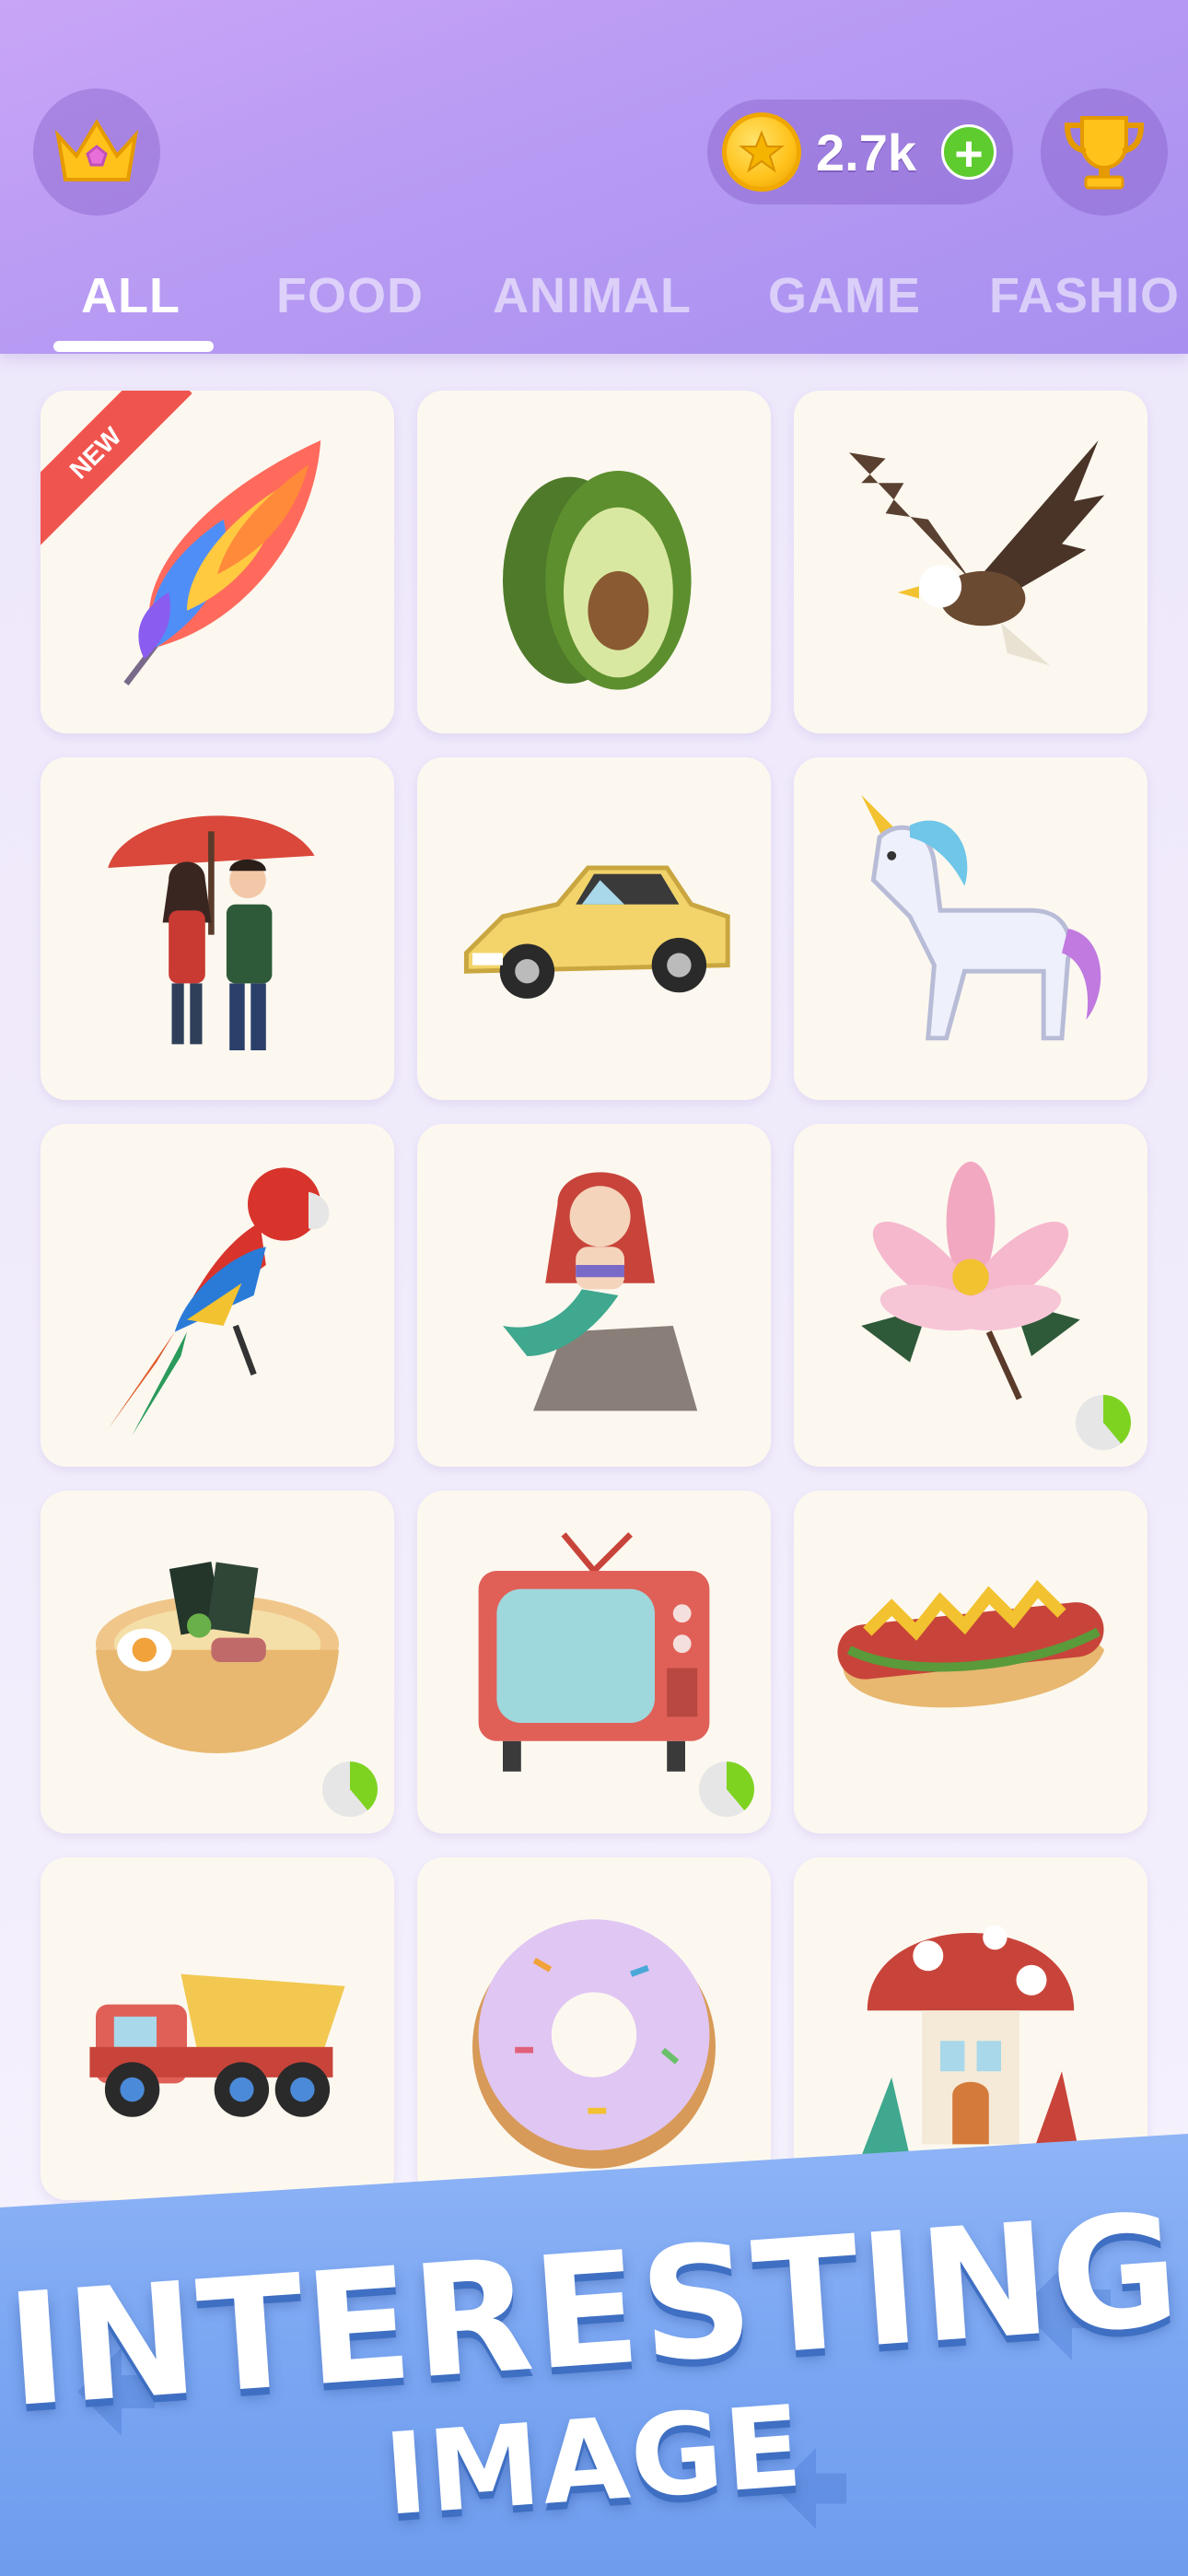  What do you see at coordinates (218, 1657) in the screenshot?
I see `ramen-image` at bounding box center [218, 1657].